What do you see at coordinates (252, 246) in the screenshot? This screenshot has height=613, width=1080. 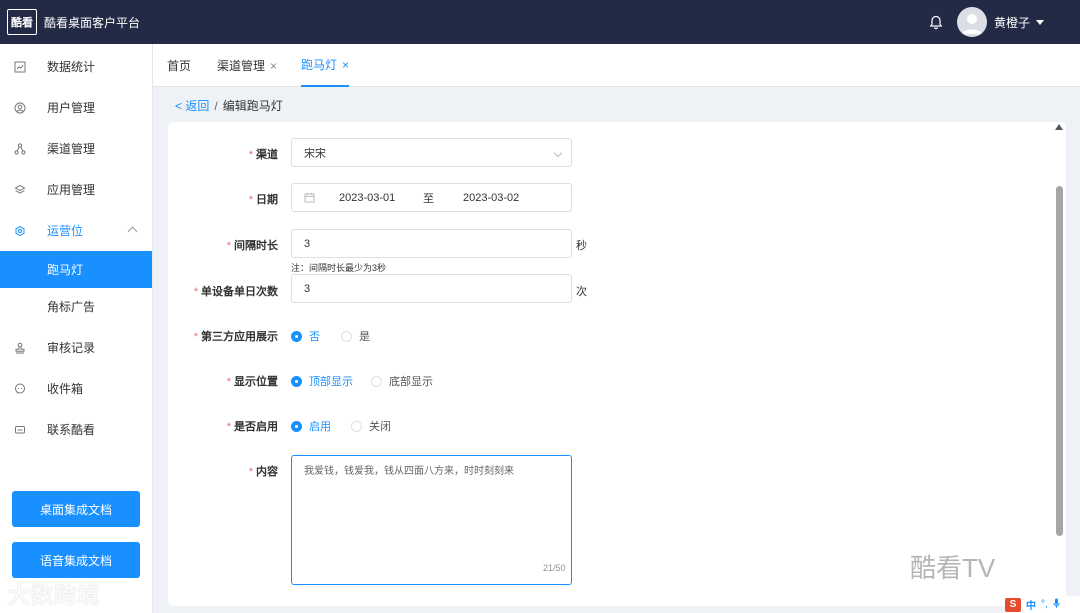 I see `interval-label: * 间隔时长` at bounding box center [252, 246].